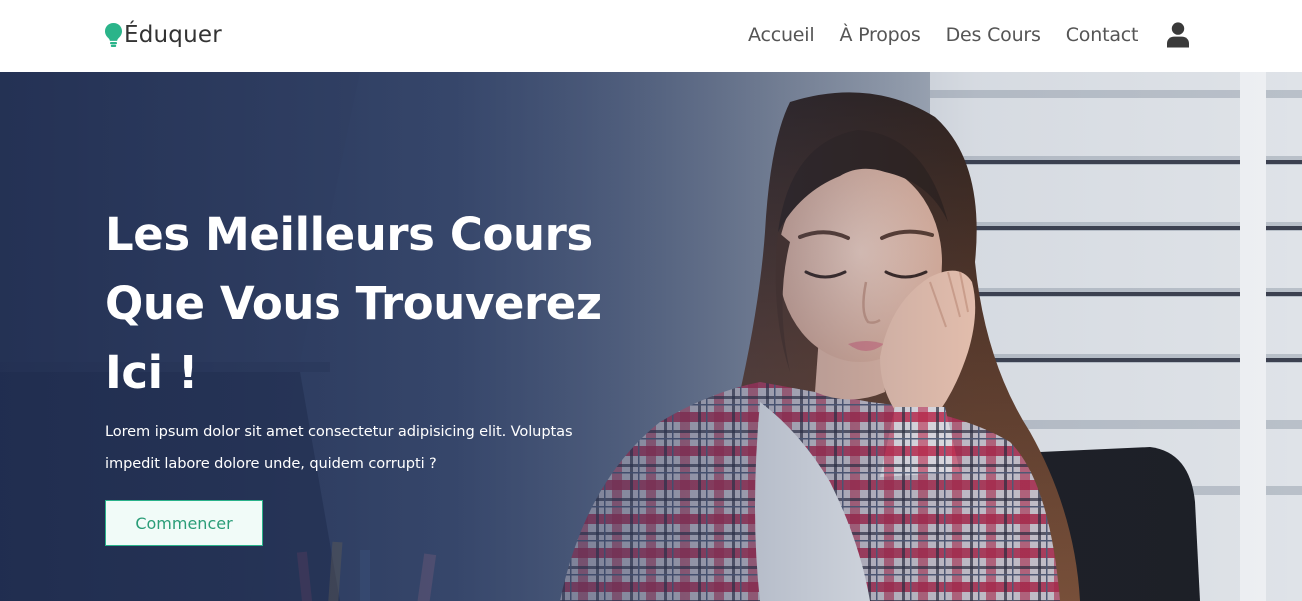 The width and height of the screenshot is (1302, 601). What do you see at coordinates (184, 523) in the screenshot?
I see `start-button: Commencer` at bounding box center [184, 523].